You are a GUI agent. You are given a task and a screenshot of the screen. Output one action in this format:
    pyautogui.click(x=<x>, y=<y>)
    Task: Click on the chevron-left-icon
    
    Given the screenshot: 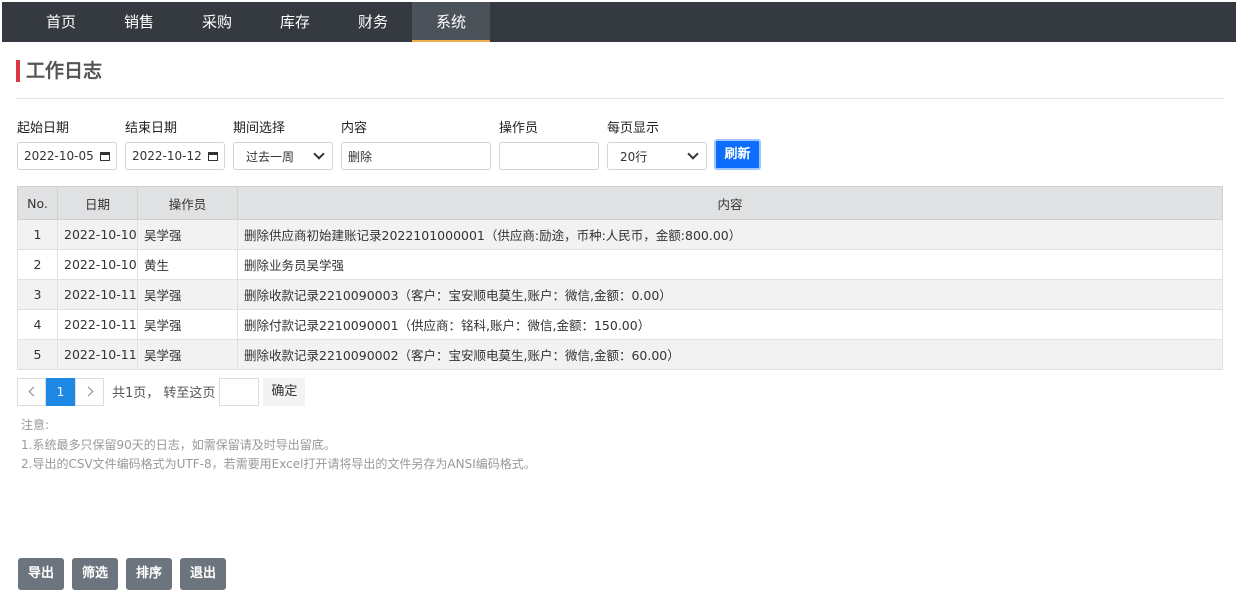 What is the action you would take?
    pyautogui.click(x=33, y=391)
    